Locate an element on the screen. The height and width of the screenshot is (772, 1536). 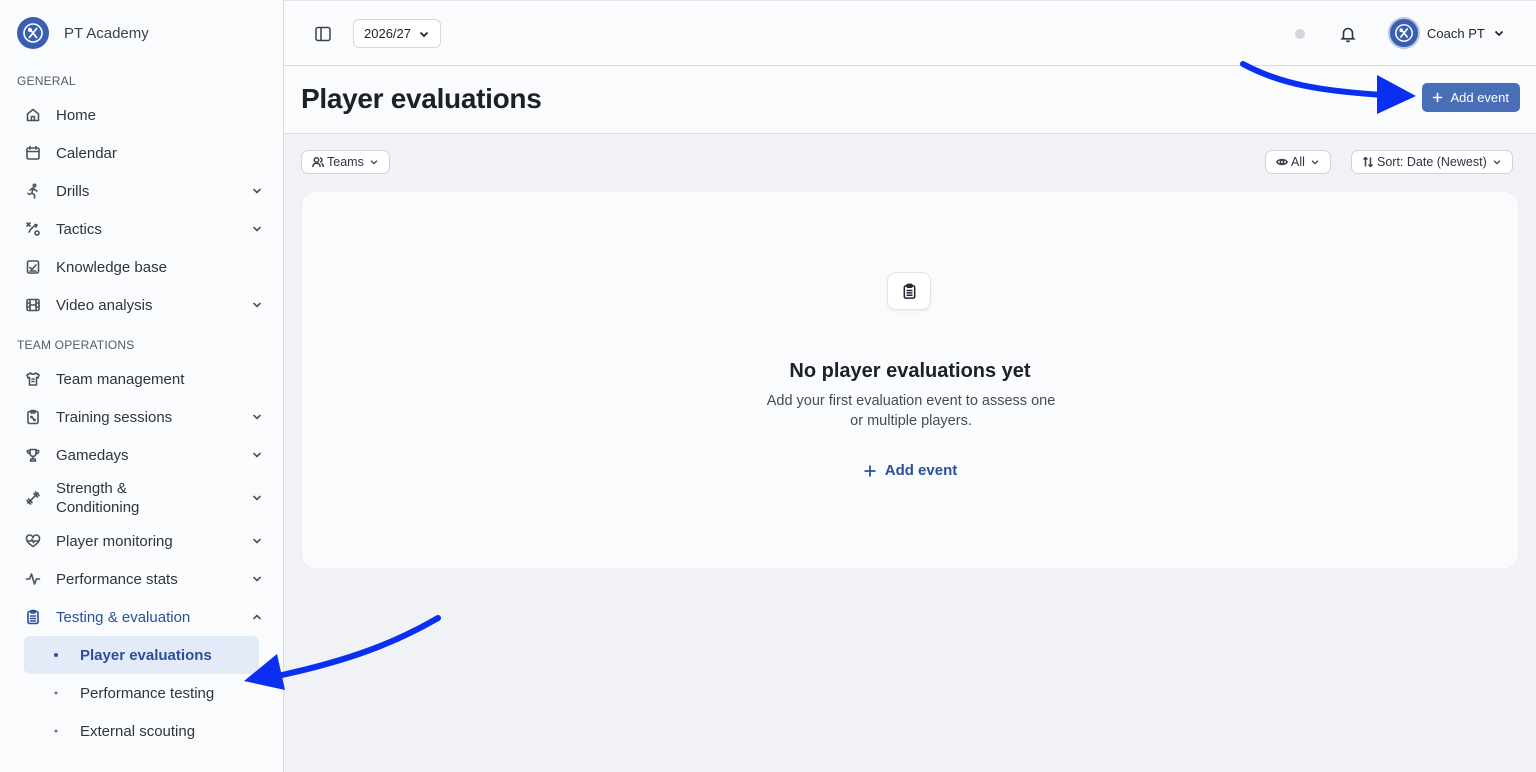
visibility-filter: All is located at coordinates (1298, 162).